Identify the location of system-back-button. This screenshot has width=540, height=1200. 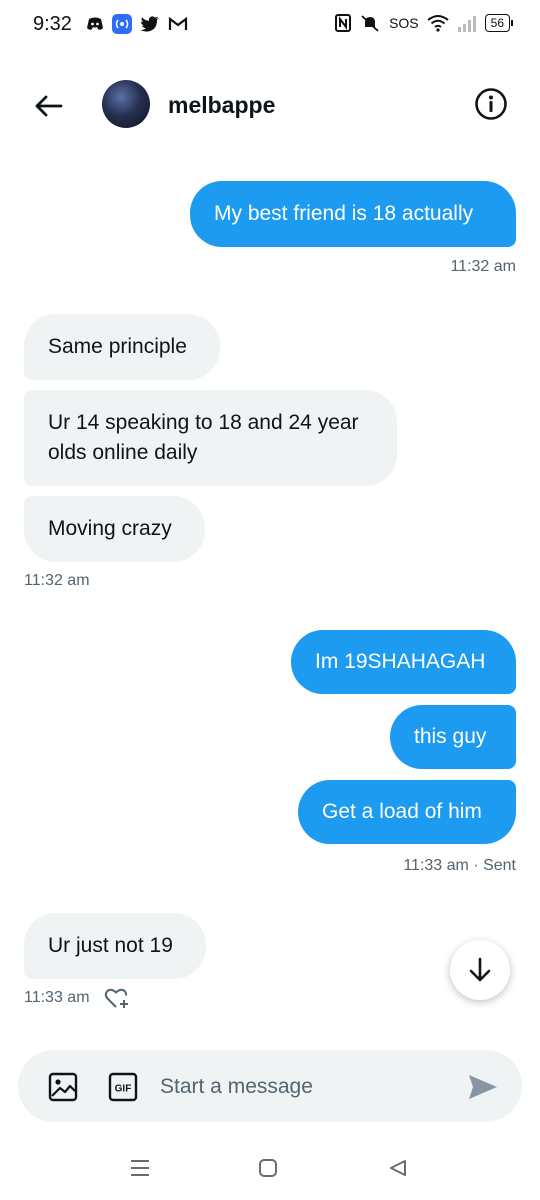
(398, 1168).